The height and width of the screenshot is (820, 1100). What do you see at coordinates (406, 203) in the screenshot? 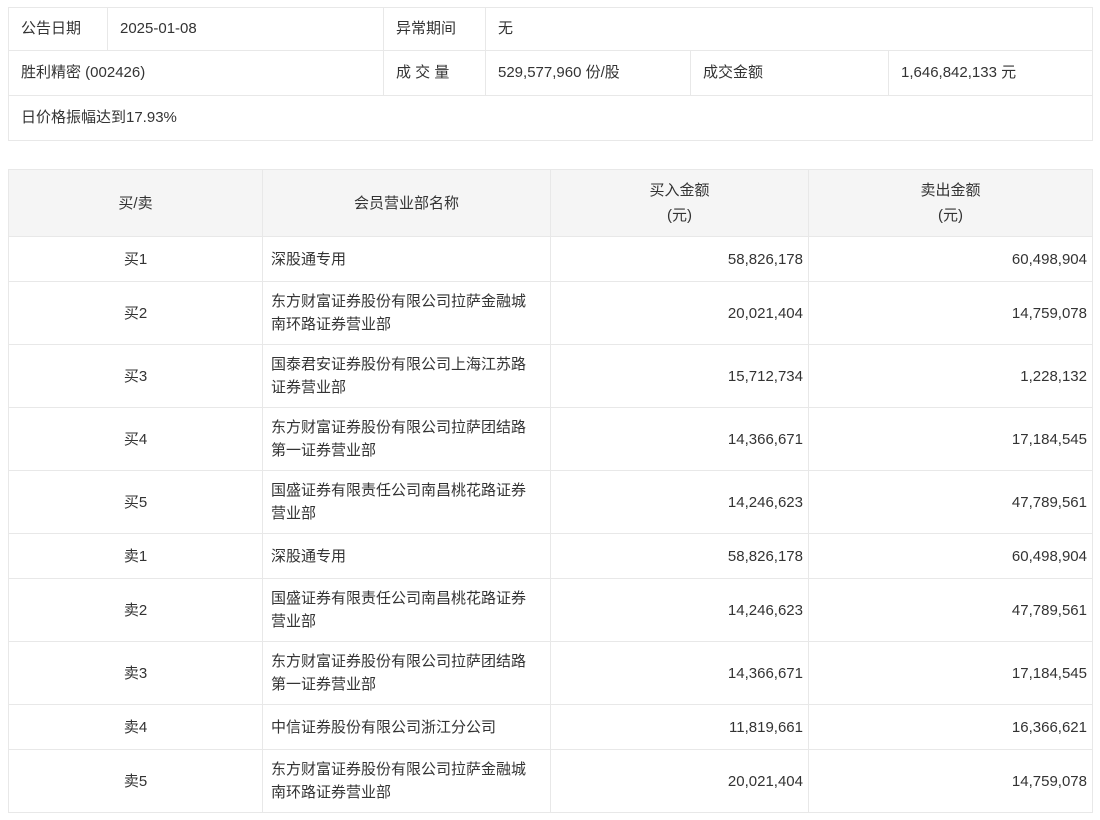
I see `column-header-branch: 会员营业部名称` at bounding box center [406, 203].